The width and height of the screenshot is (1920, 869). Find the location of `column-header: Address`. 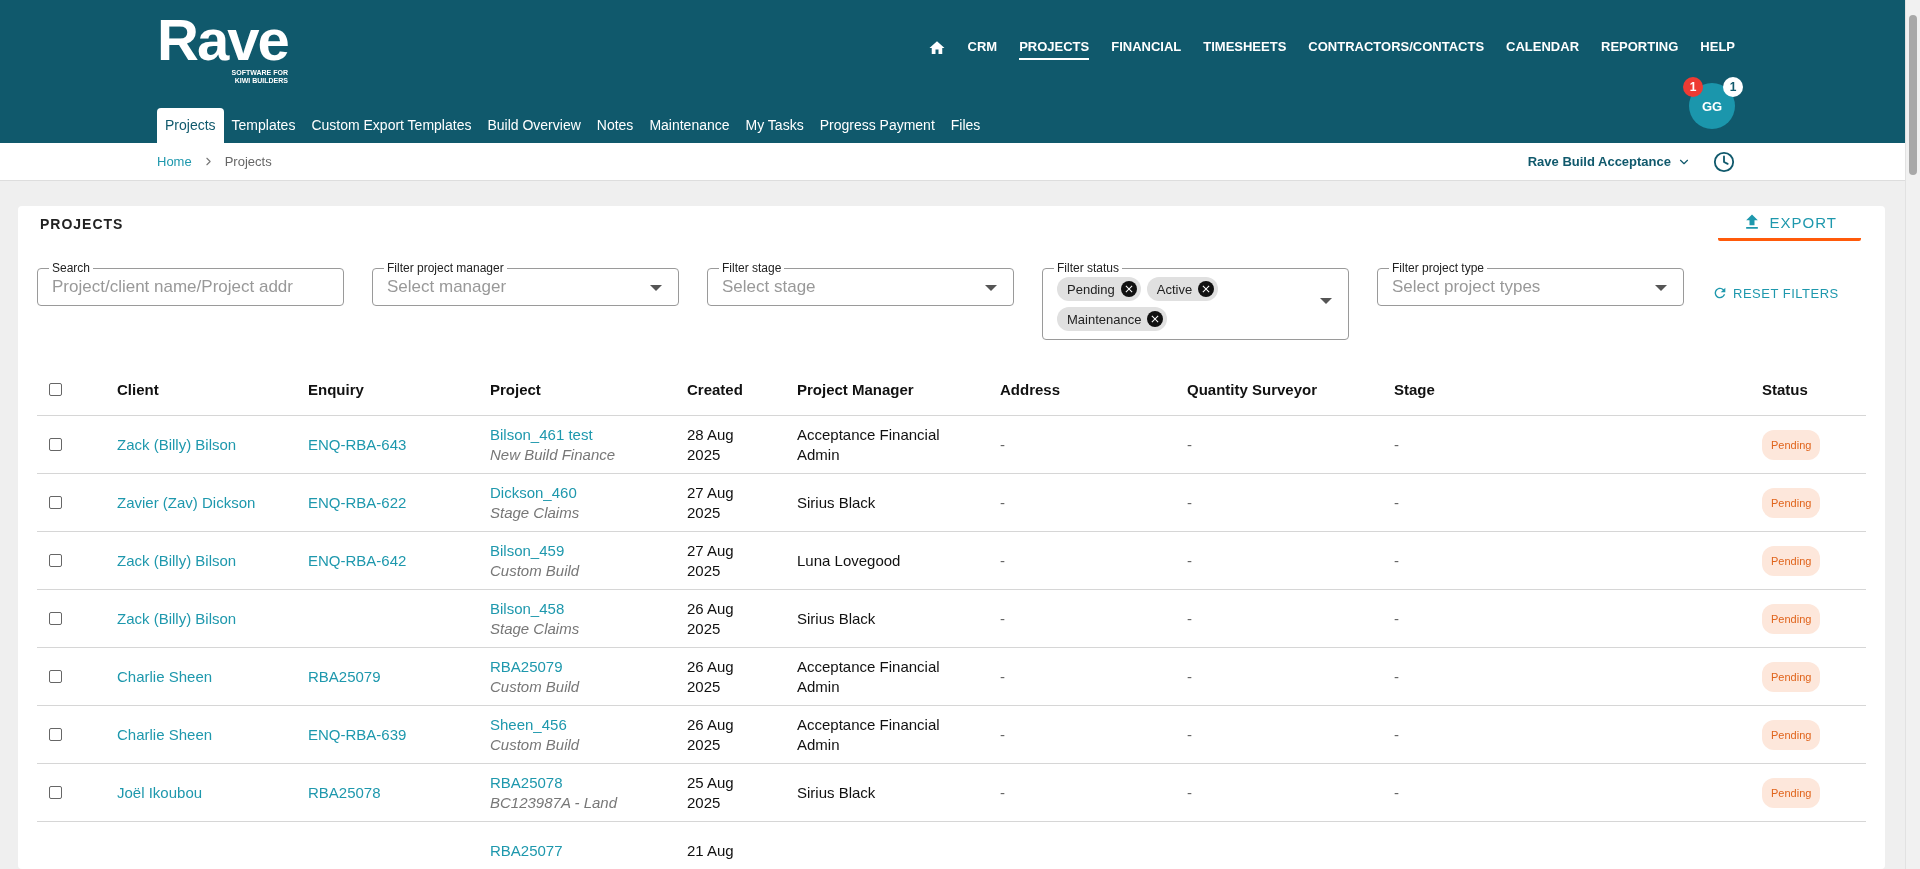

column-header: Address is located at coordinates (1093, 390).